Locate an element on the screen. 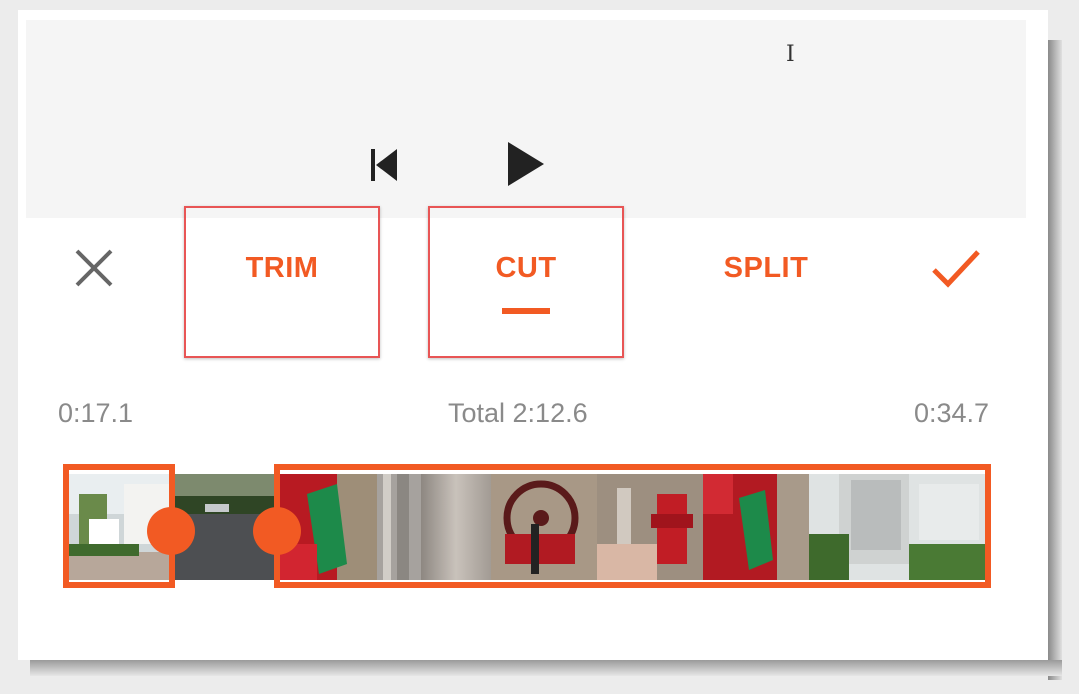  skip-to-start-icon is located at coordinates (383, 165).